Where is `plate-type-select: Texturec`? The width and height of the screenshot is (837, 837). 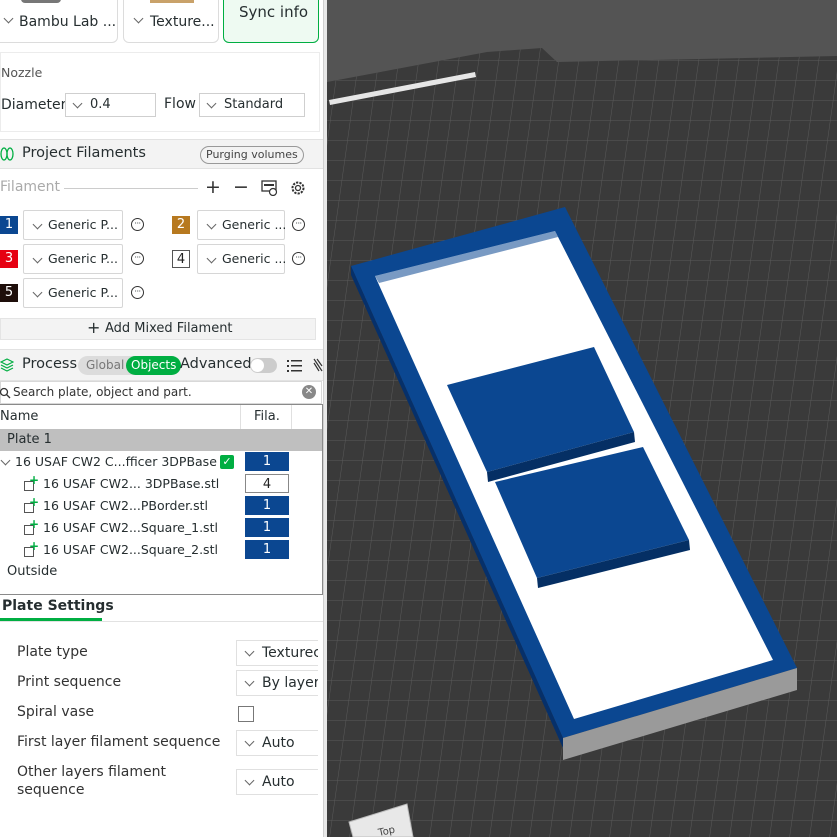 plate-type-select: Texturec is located at coordinates (277, 653).